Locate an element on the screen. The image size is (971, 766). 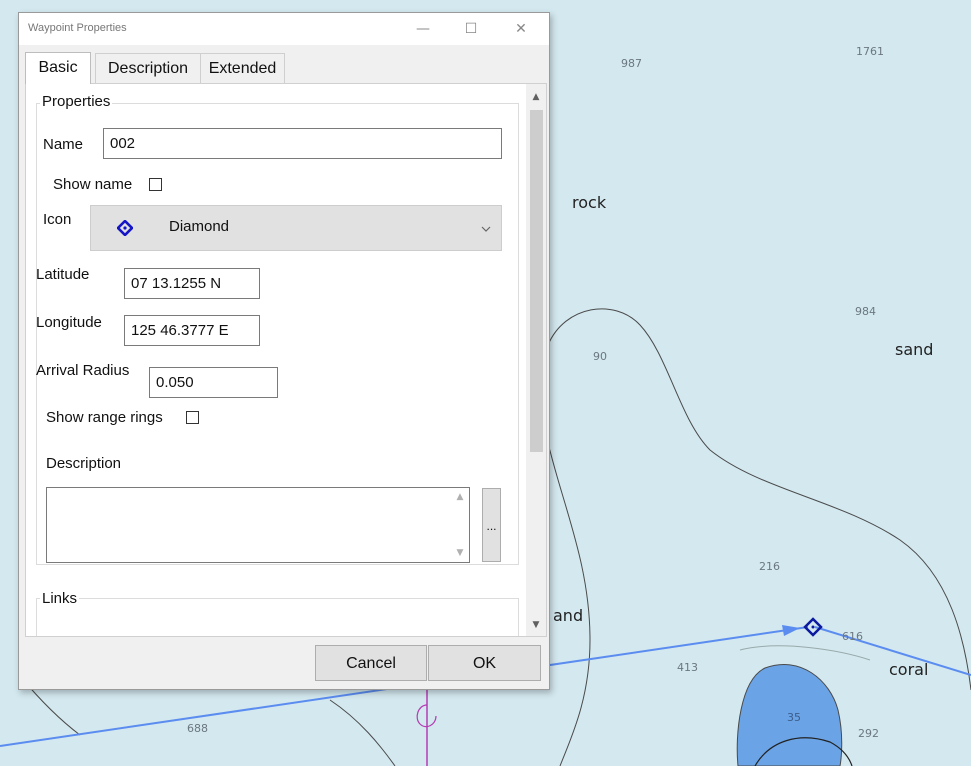
description-textarea is located at coordinates (258, 525).